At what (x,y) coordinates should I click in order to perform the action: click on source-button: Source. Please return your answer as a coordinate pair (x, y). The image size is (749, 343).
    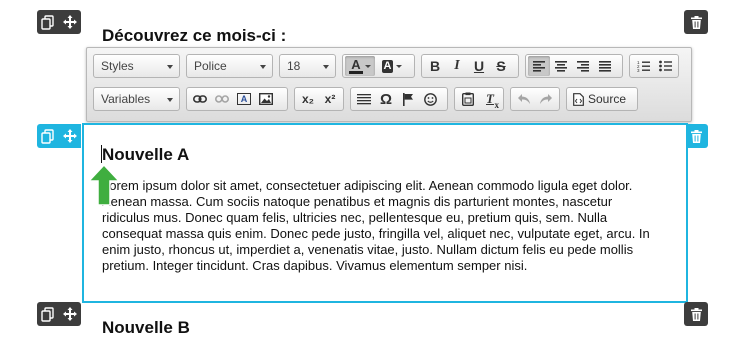
    Looking at the image, I should click on (599, 99).